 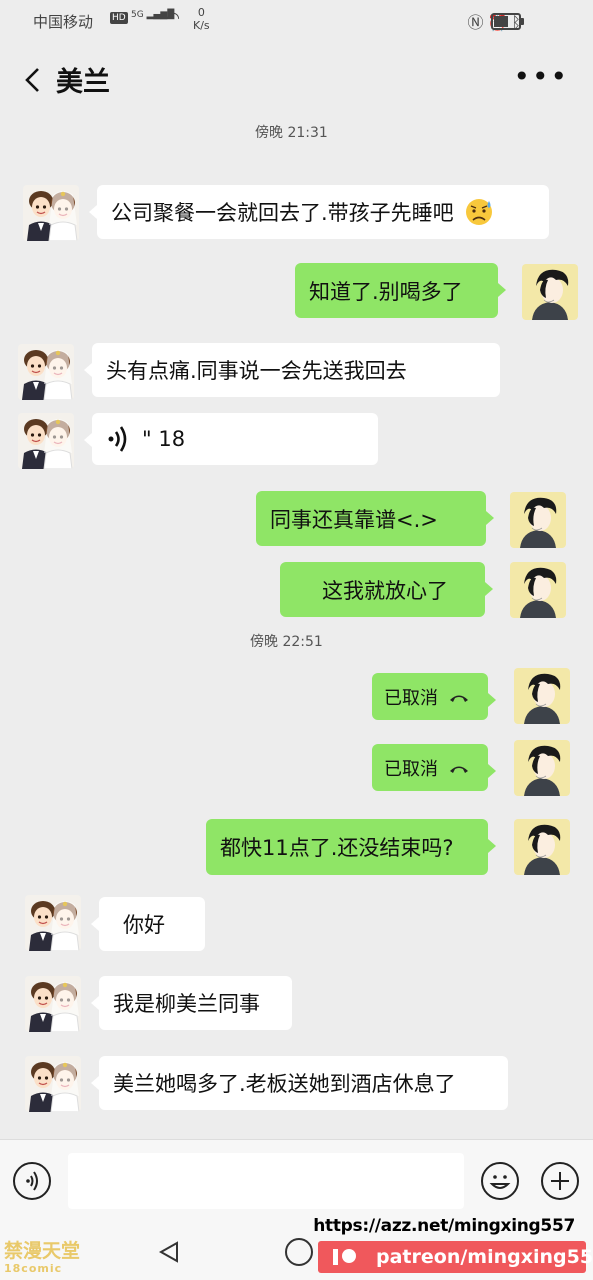 What do you see at coordinates (169, 1252) in the screenshot?
I see `nav-back-icon` at bounding box center [169, 1252].